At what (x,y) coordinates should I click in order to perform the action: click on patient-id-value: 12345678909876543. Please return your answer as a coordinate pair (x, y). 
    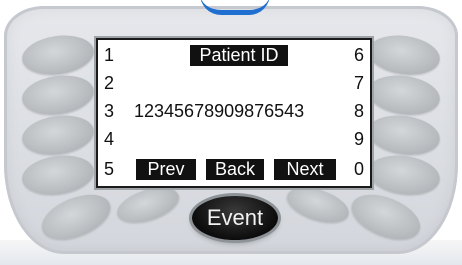
    Looking at the image, I should click on (219, 111).